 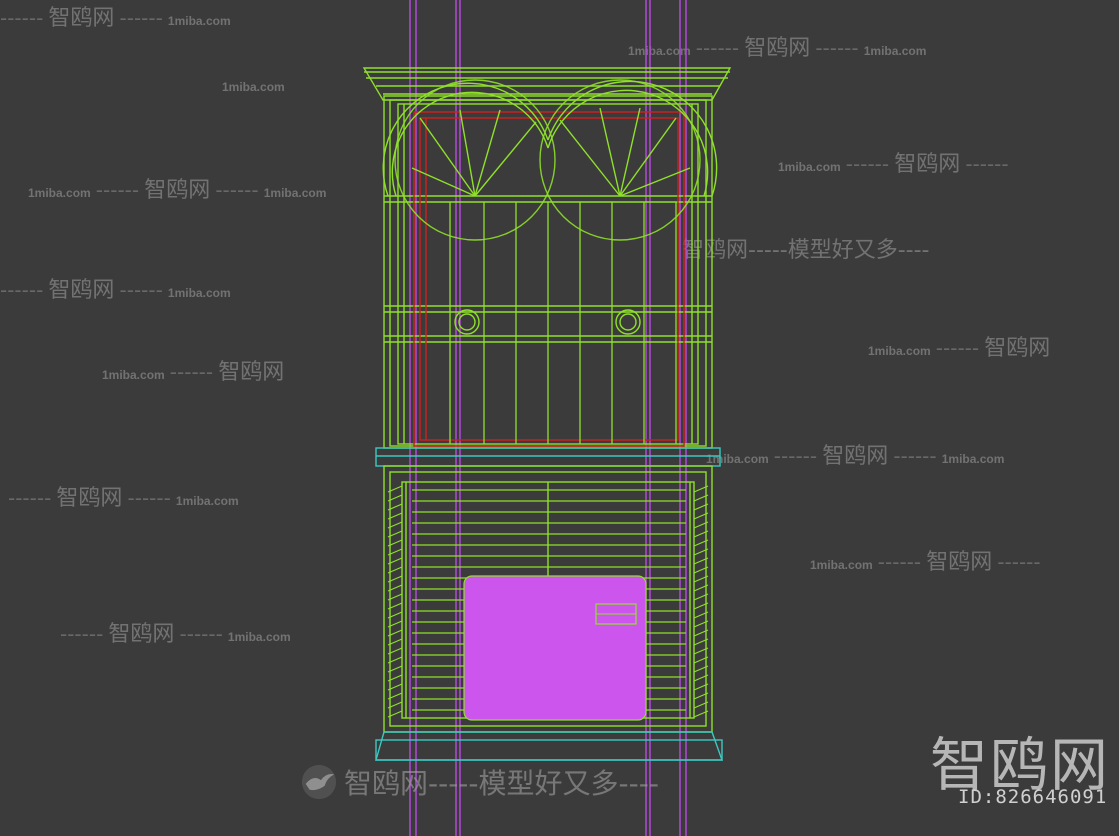 I want to click on counter-ledge, so click(x=548, y=457).